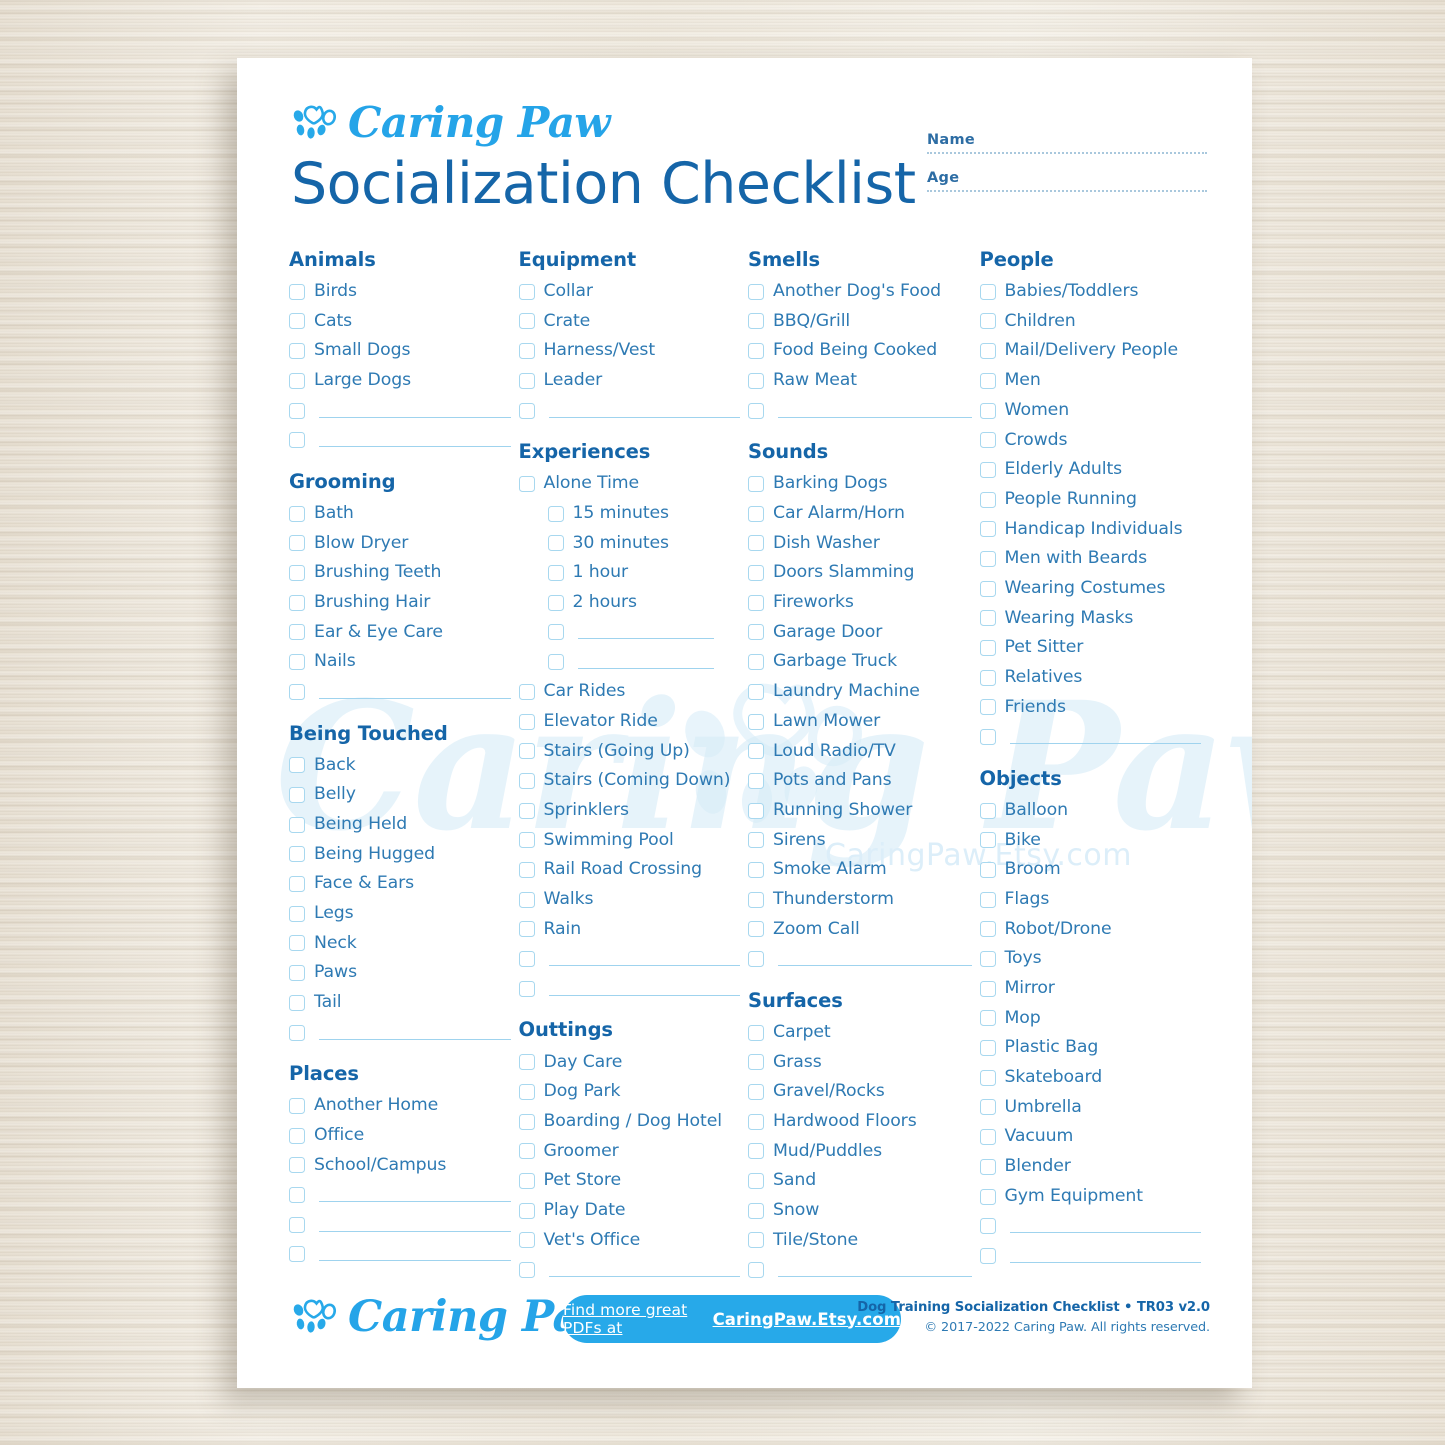 The width and height of the screenshot is (1445, 1445). What do you see at coordinates (404, 855) in the screenshot?
I see `checklist-item-being-hugged: Being Hugged` at bounding box center [404, 855].